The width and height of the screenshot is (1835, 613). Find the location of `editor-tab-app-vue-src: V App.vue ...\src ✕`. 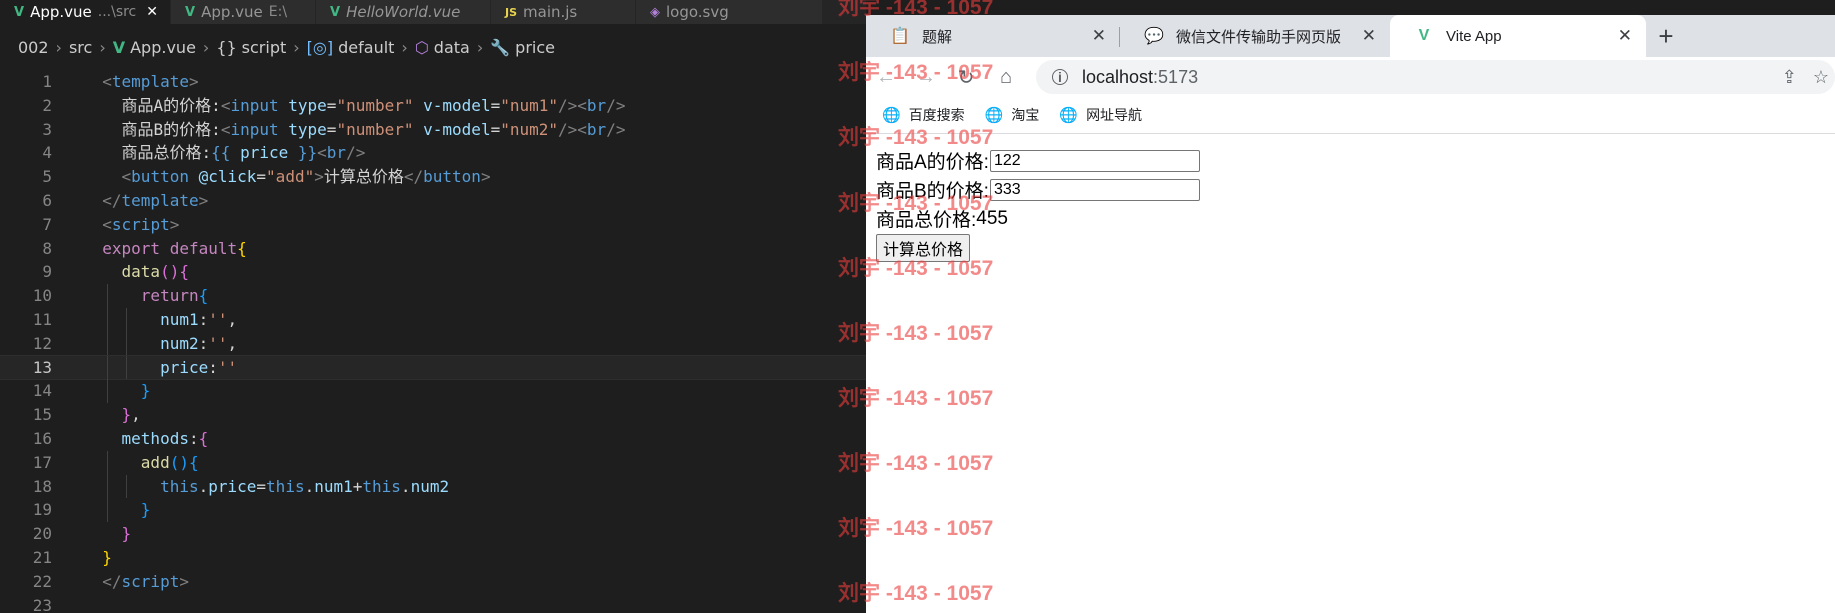

editor-tab-app-vue-src: V App.vue ...\src ✕ is located at coordinates (85, 12).